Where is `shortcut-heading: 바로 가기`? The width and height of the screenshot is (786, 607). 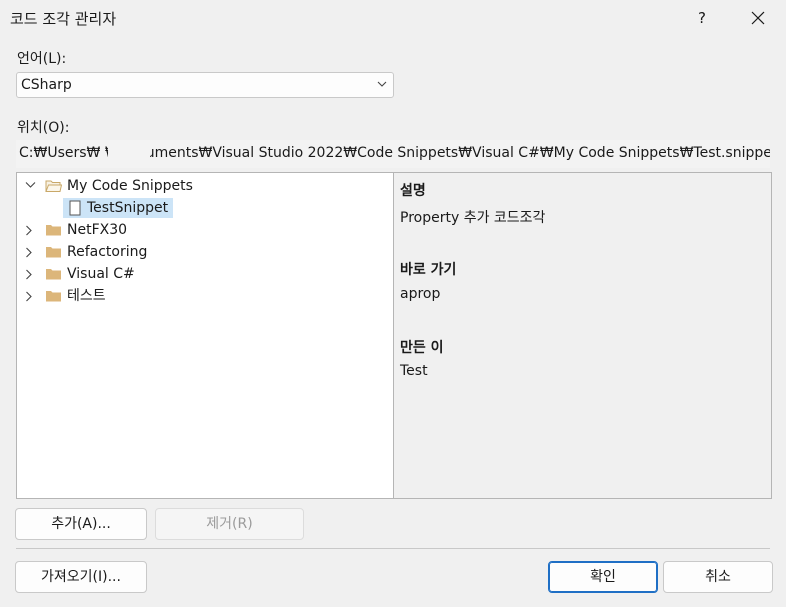
shortcut-heading: 바로 가기 is located at coordinates (428, 270).